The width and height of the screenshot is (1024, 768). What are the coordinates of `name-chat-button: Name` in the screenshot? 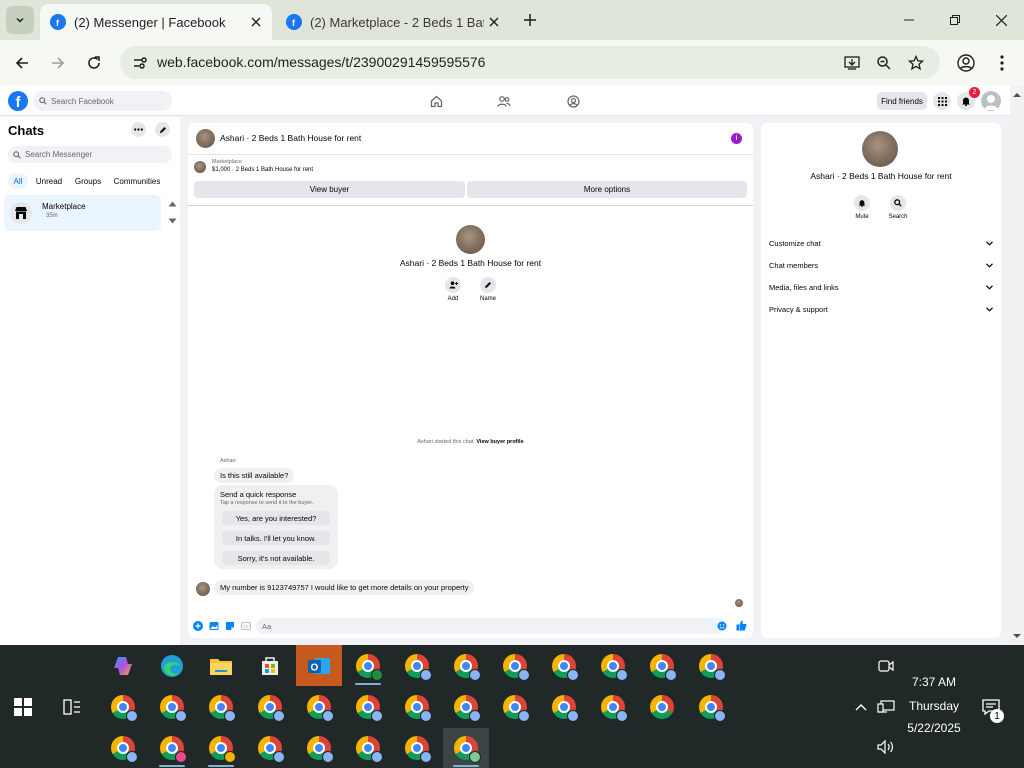 It's located at (488, 289).